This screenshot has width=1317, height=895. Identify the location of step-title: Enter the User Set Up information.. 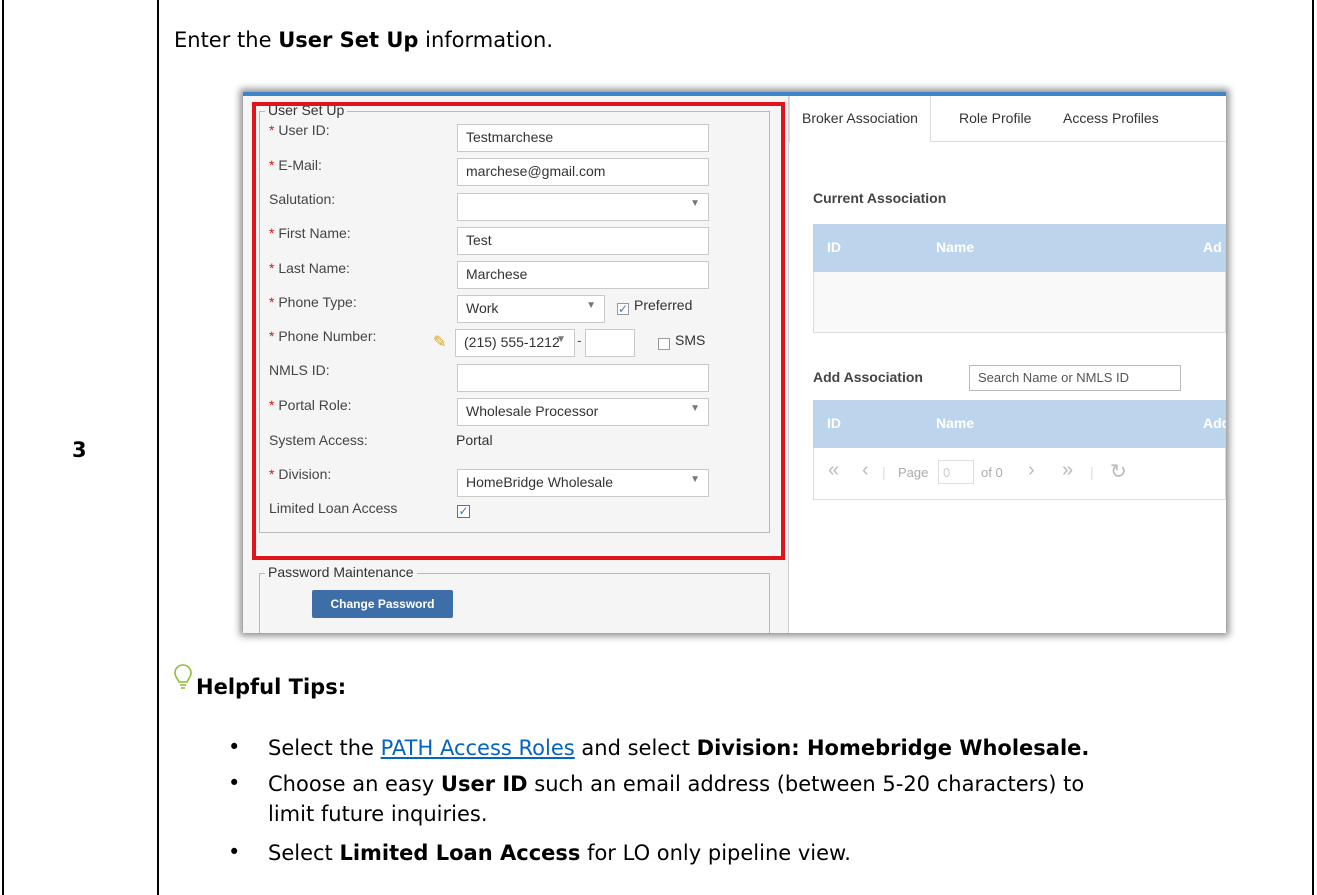
(364, 40).